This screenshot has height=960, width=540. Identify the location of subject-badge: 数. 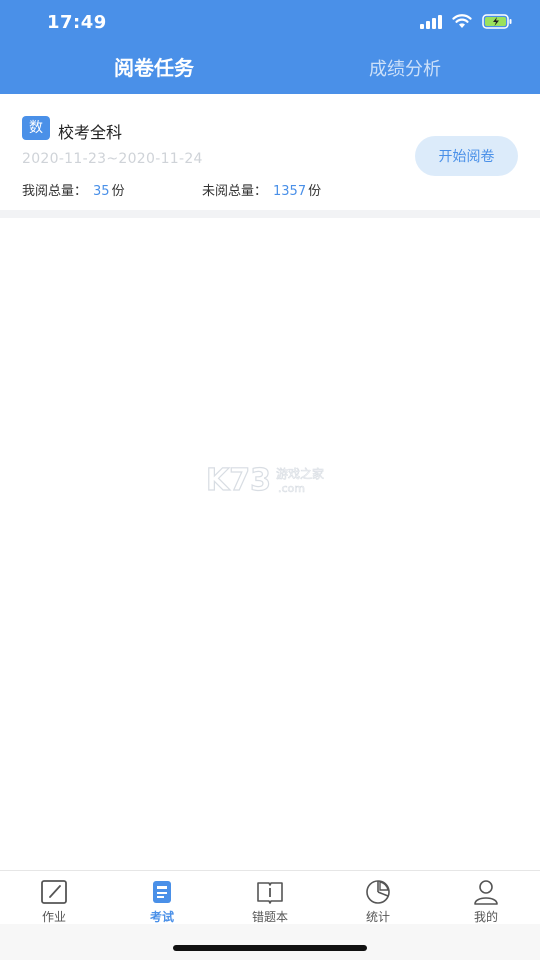
(36, 128).